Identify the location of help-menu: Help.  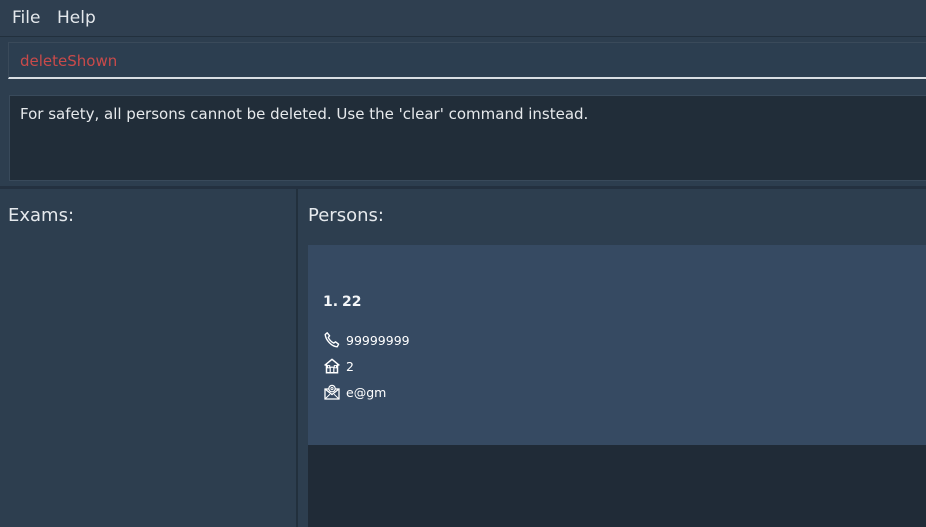
(76, 18).